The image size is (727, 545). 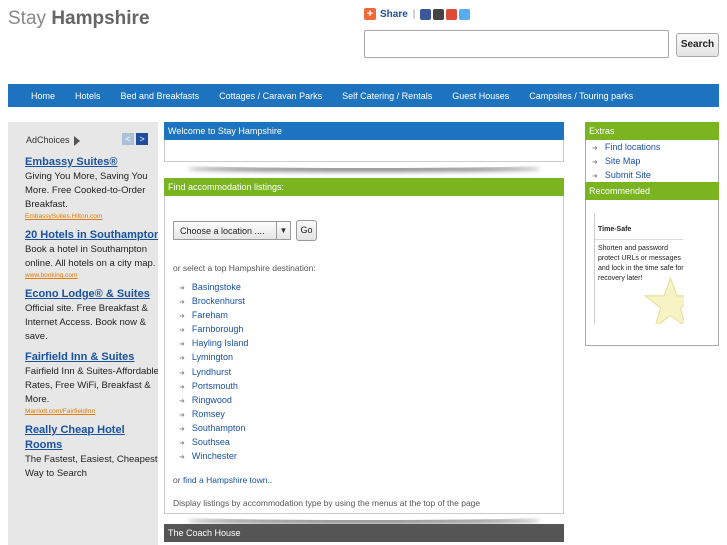 I want to click on nav-item-campsites: Campsites / Touring parks, so click(x=581, y=96).